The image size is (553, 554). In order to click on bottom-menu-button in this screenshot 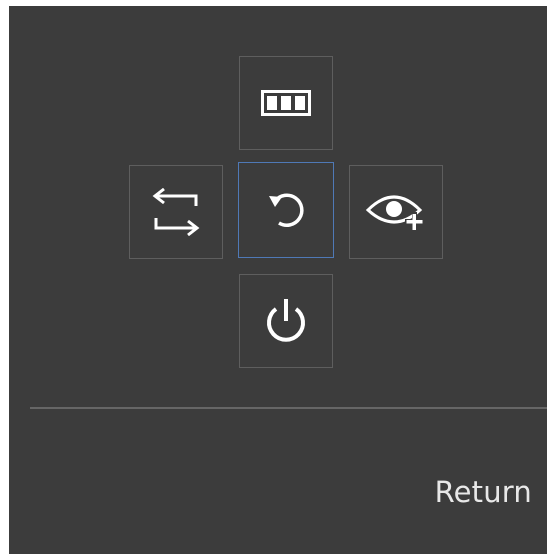, I will do `click(286, 321)`.